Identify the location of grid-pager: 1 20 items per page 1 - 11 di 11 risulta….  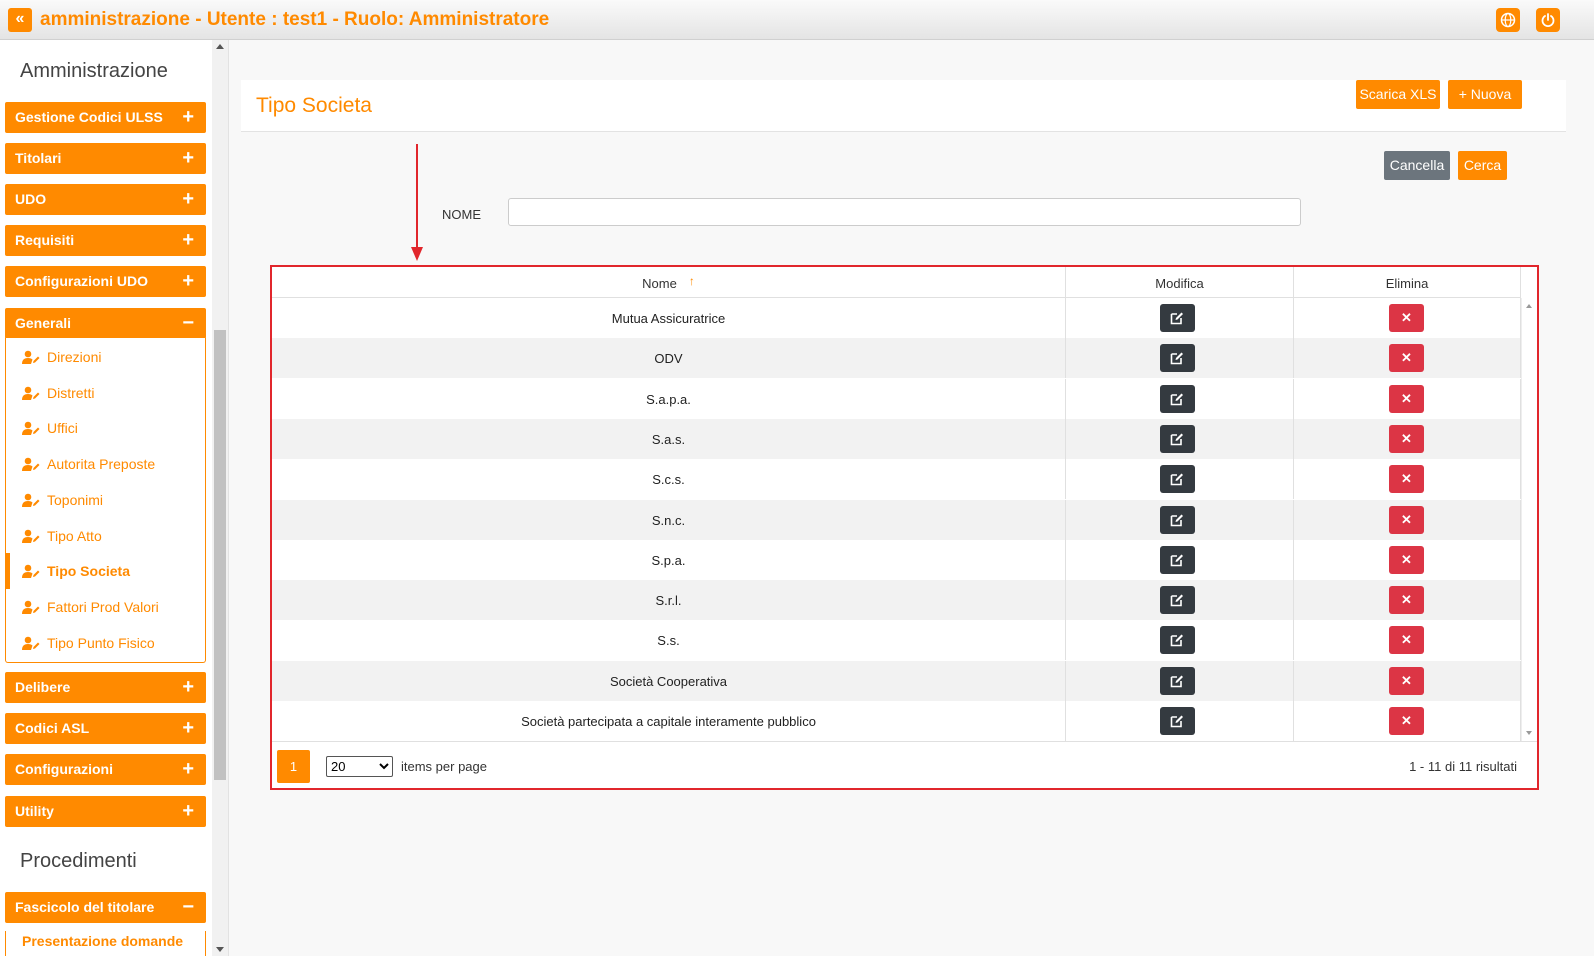
(904, 764).